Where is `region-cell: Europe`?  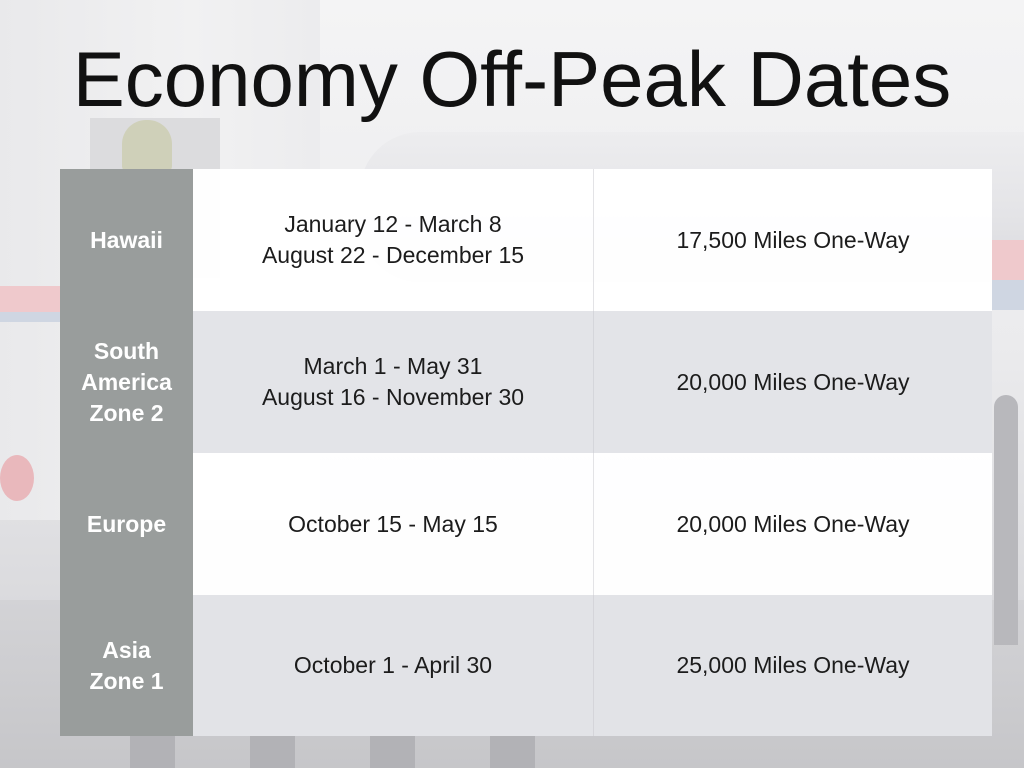
region-cell: Europe is located at coordinates (126, 524).